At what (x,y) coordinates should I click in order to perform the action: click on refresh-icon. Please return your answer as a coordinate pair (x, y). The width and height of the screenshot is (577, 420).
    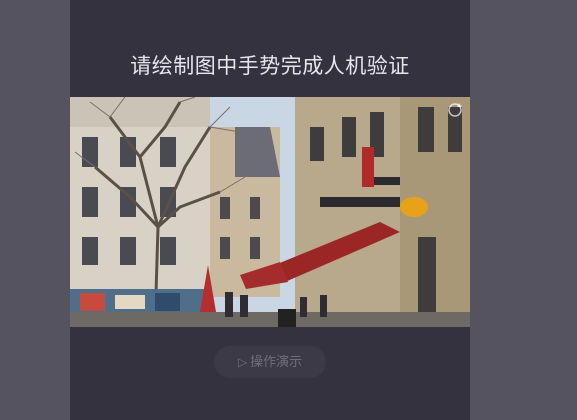
    Looking at the image, I should click on (455, 110).